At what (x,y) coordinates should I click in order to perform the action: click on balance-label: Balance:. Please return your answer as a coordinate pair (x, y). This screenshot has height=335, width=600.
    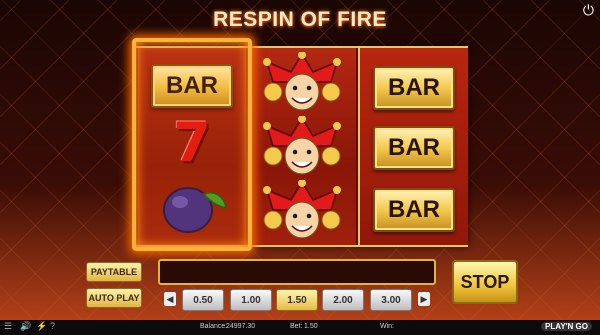
    Looking at the image, I should click on (214, 326).